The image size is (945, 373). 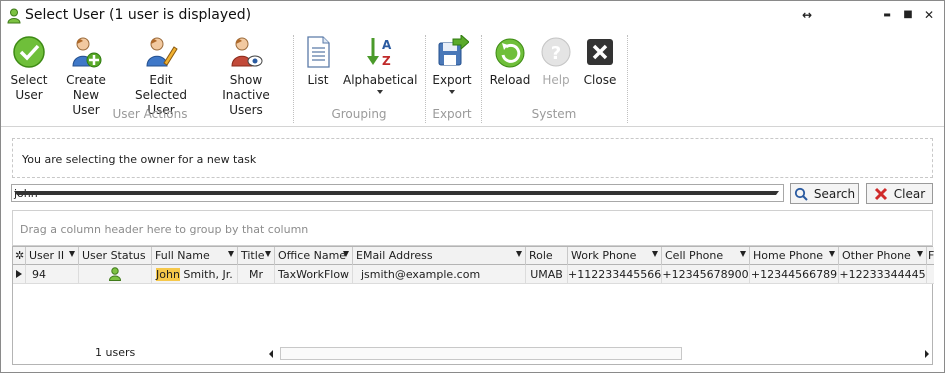 What do you see at coordinates (195, 274) in the screenshot?
I see `cell-full-name: John Smith, Jr.` at bounding box center [195, 274].